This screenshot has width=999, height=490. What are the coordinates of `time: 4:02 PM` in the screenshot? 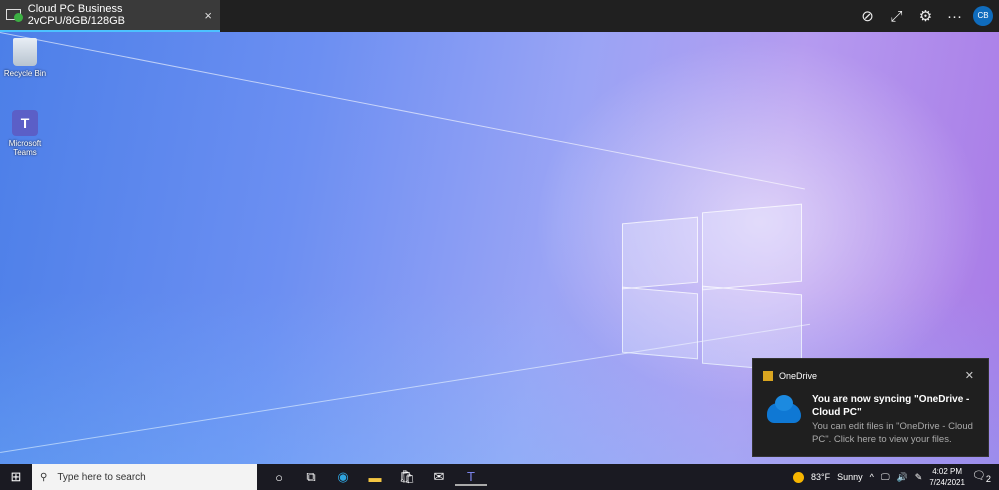 It's located at (947, 471).